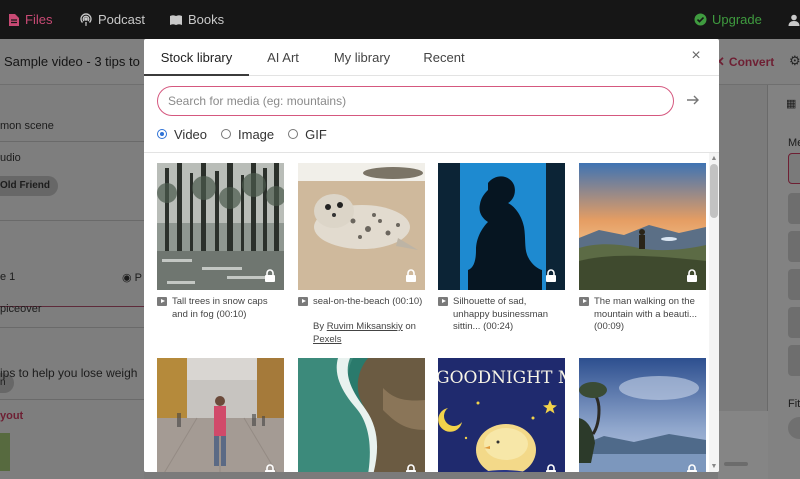 The image size is (800, 479). I want to click on nav-books: Books, so click(196, 19).